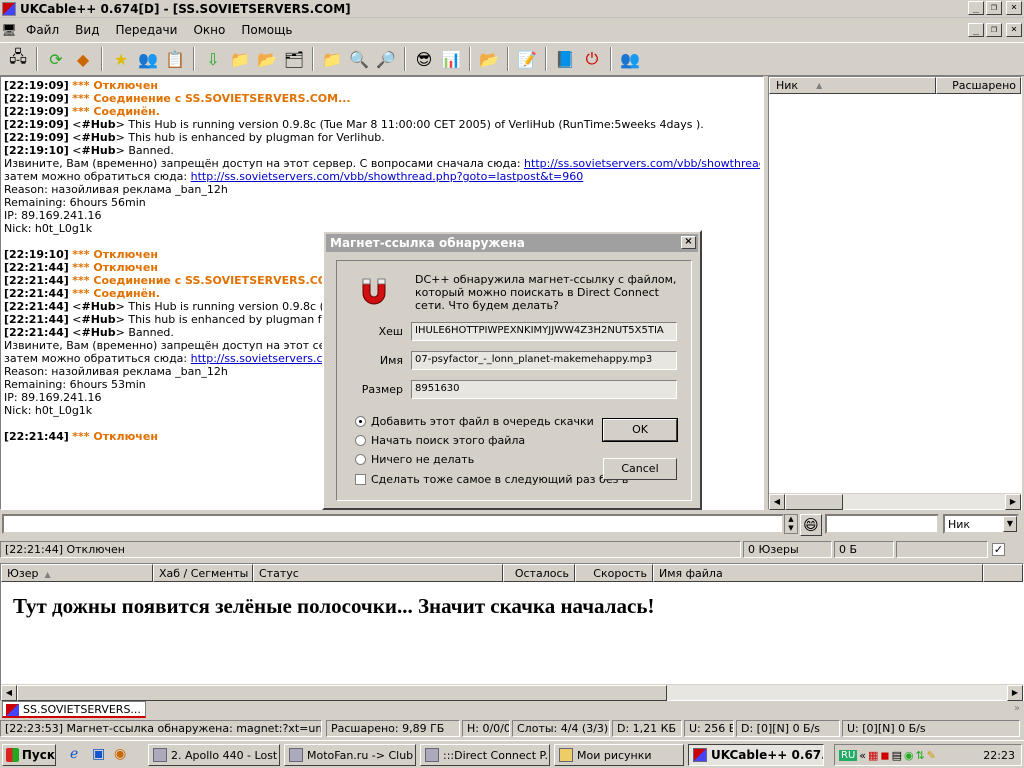  What do you see at coordinates (491, 479) in the screenshot?
I see `remember-choice: Сделать тоже самое в следующий раз без в` at bounding box center [491, 479].